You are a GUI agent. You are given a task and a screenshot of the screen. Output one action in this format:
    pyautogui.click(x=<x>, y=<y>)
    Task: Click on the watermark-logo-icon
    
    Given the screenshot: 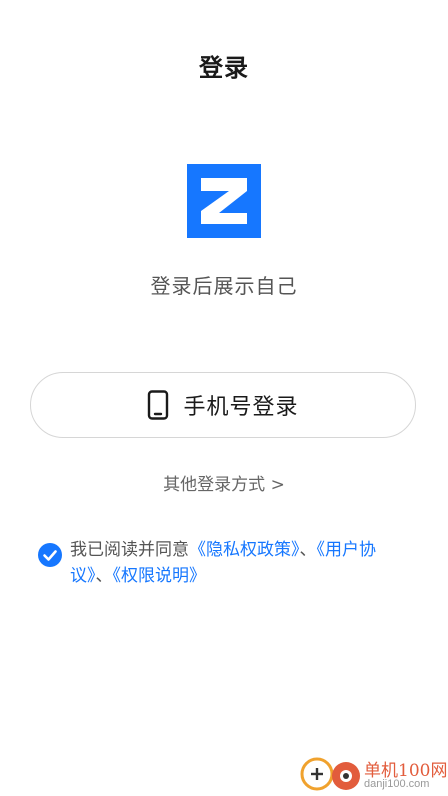 What is the action you would take?
    pyautogui.click(x=331, y=774)
    